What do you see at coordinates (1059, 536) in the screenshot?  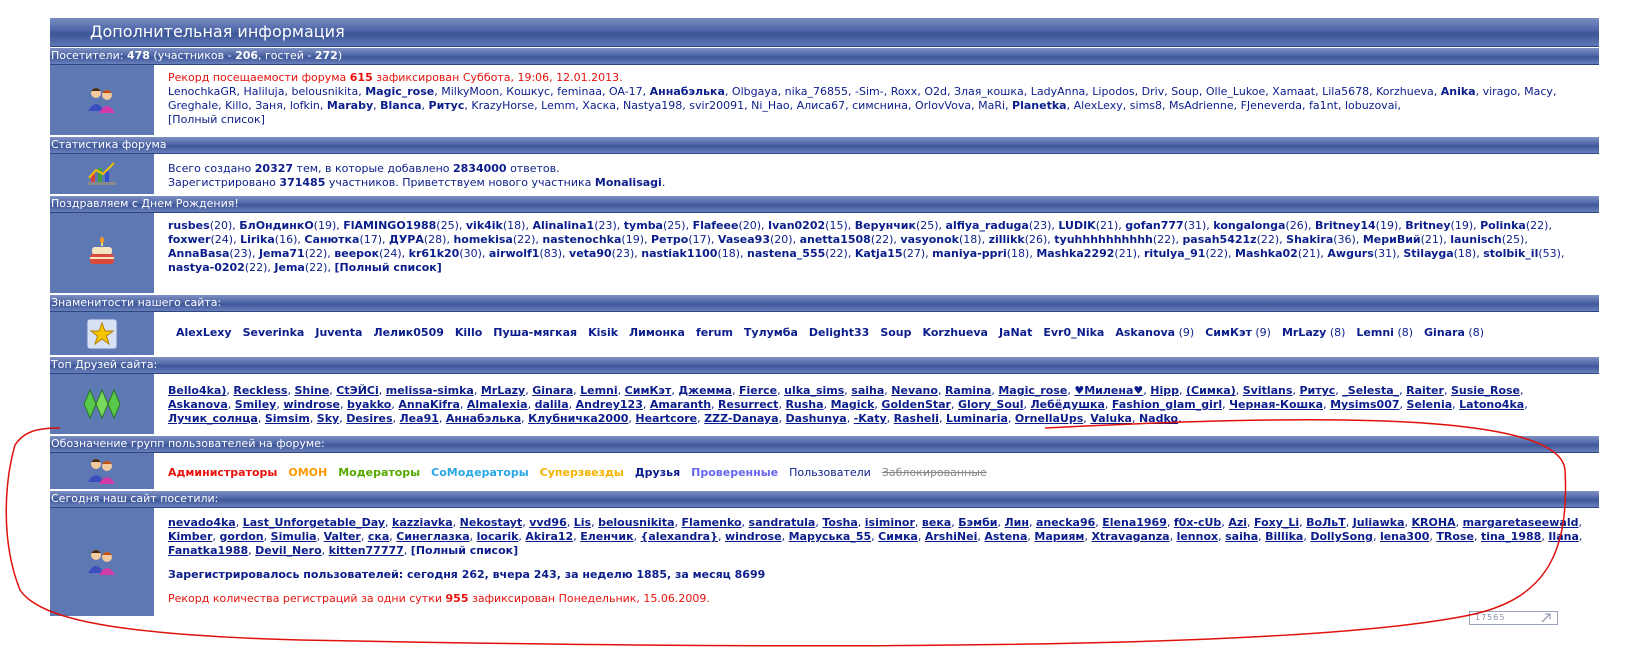 I see `today-visitor-link: Мариям` at bounding box center [1059, 536].